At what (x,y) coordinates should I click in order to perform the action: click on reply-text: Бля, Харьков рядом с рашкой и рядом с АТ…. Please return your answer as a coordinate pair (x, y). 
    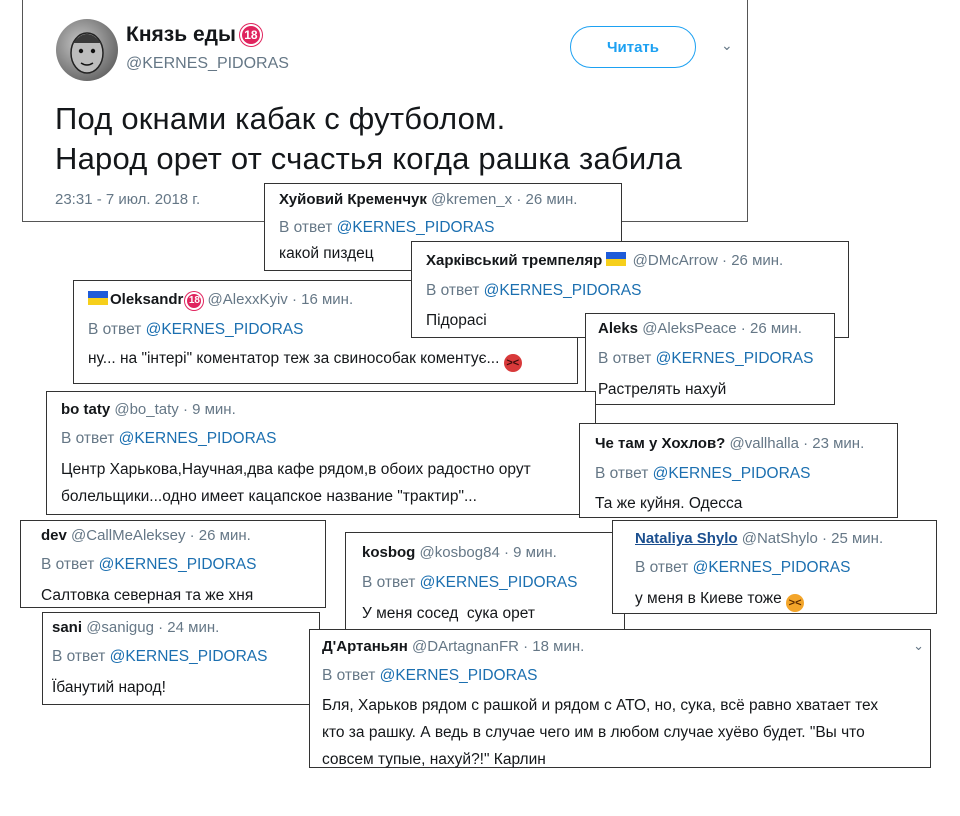
    Looking at the image, I should click on (600, 732).